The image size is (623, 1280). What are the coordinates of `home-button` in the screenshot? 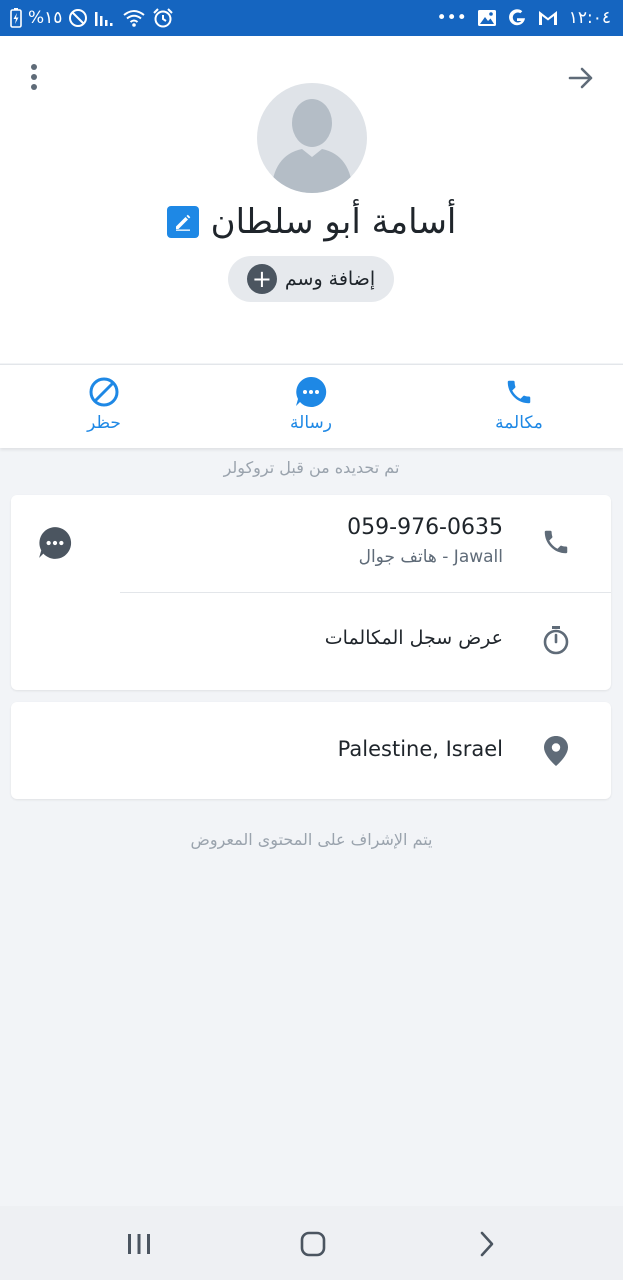 It's located at (313, 1244).